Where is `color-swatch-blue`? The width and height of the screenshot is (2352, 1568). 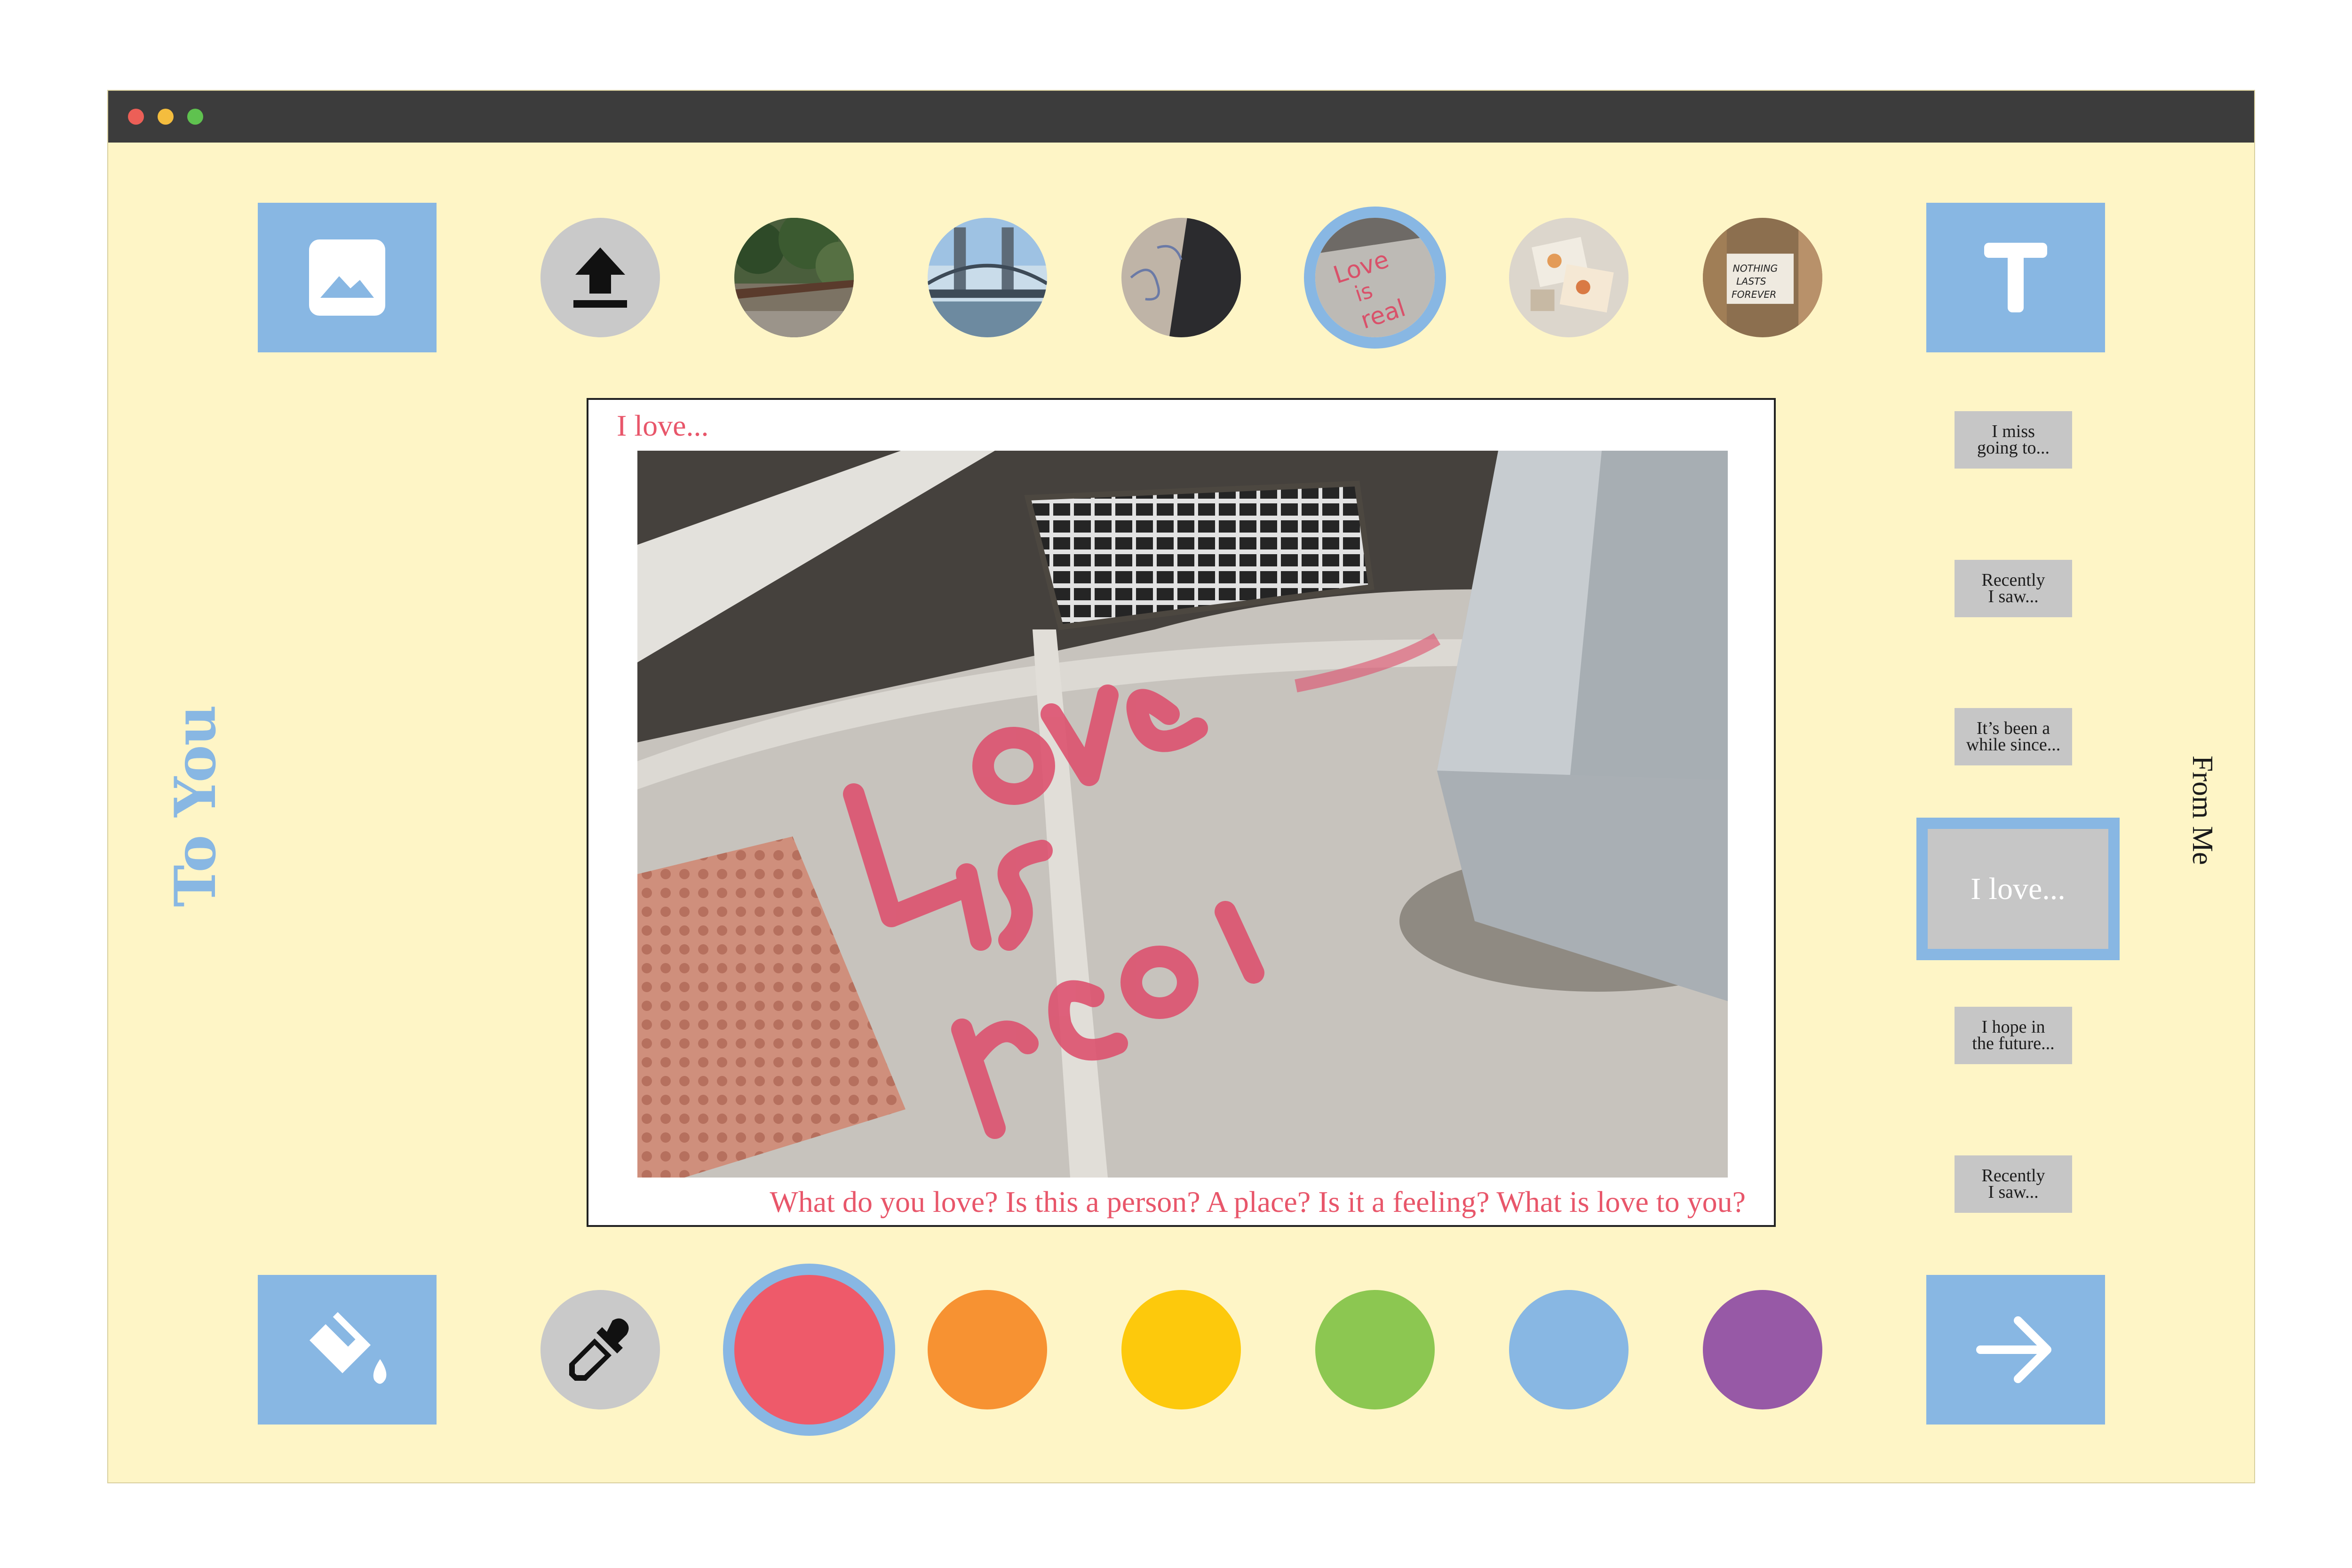 color-swatch-blue is located at coordinates (1569, 1349).